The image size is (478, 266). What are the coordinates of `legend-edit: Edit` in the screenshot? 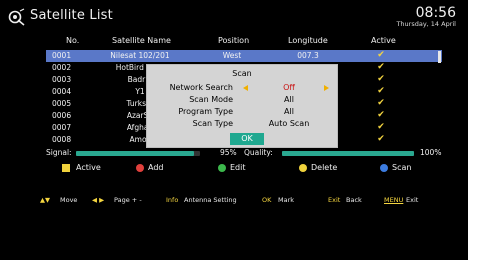 It's located at (238, 167).